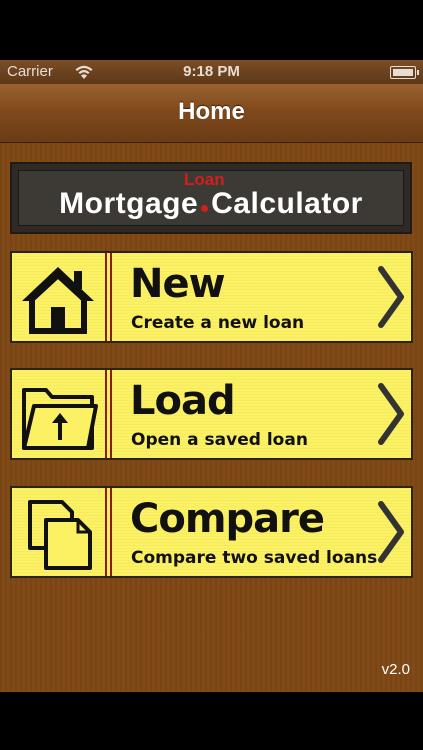 The image size is (423, 750). I want to click on button-subtitle: Compare two saved loans, so click(254, 558).